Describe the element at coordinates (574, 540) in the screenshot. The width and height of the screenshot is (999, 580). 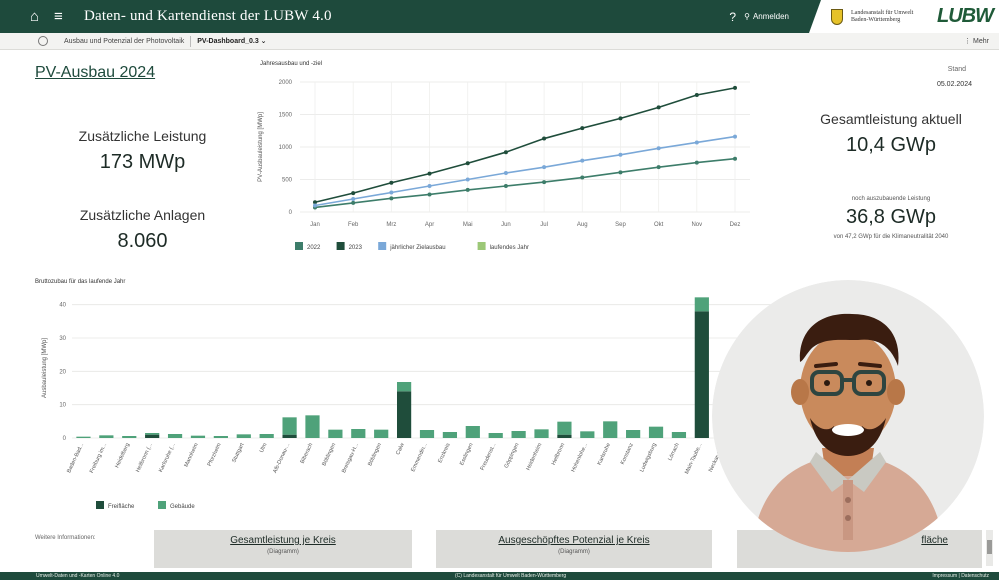
I see `card-title: Ausgeschöpftes Potenzial je Kreis` at that location.